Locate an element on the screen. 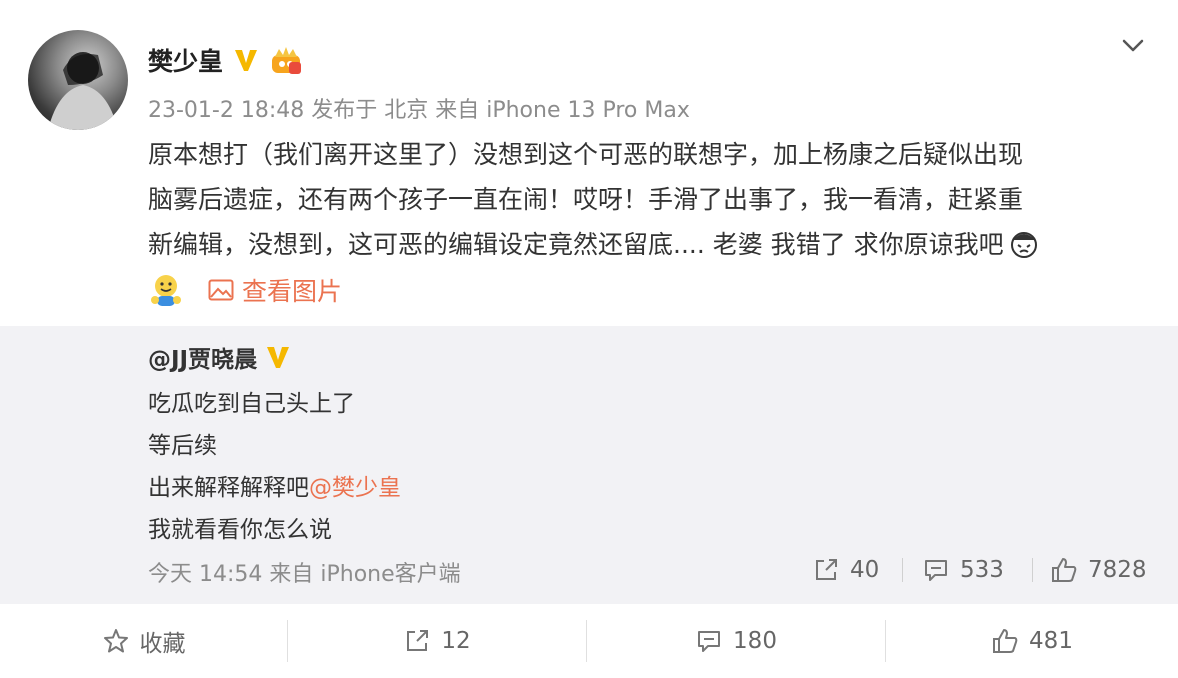  post-line: 原本想打（我们离开这里了）没想到这个可恶的联想字，加上杨康之后疑似出现 is located at coordinates (586, 154).